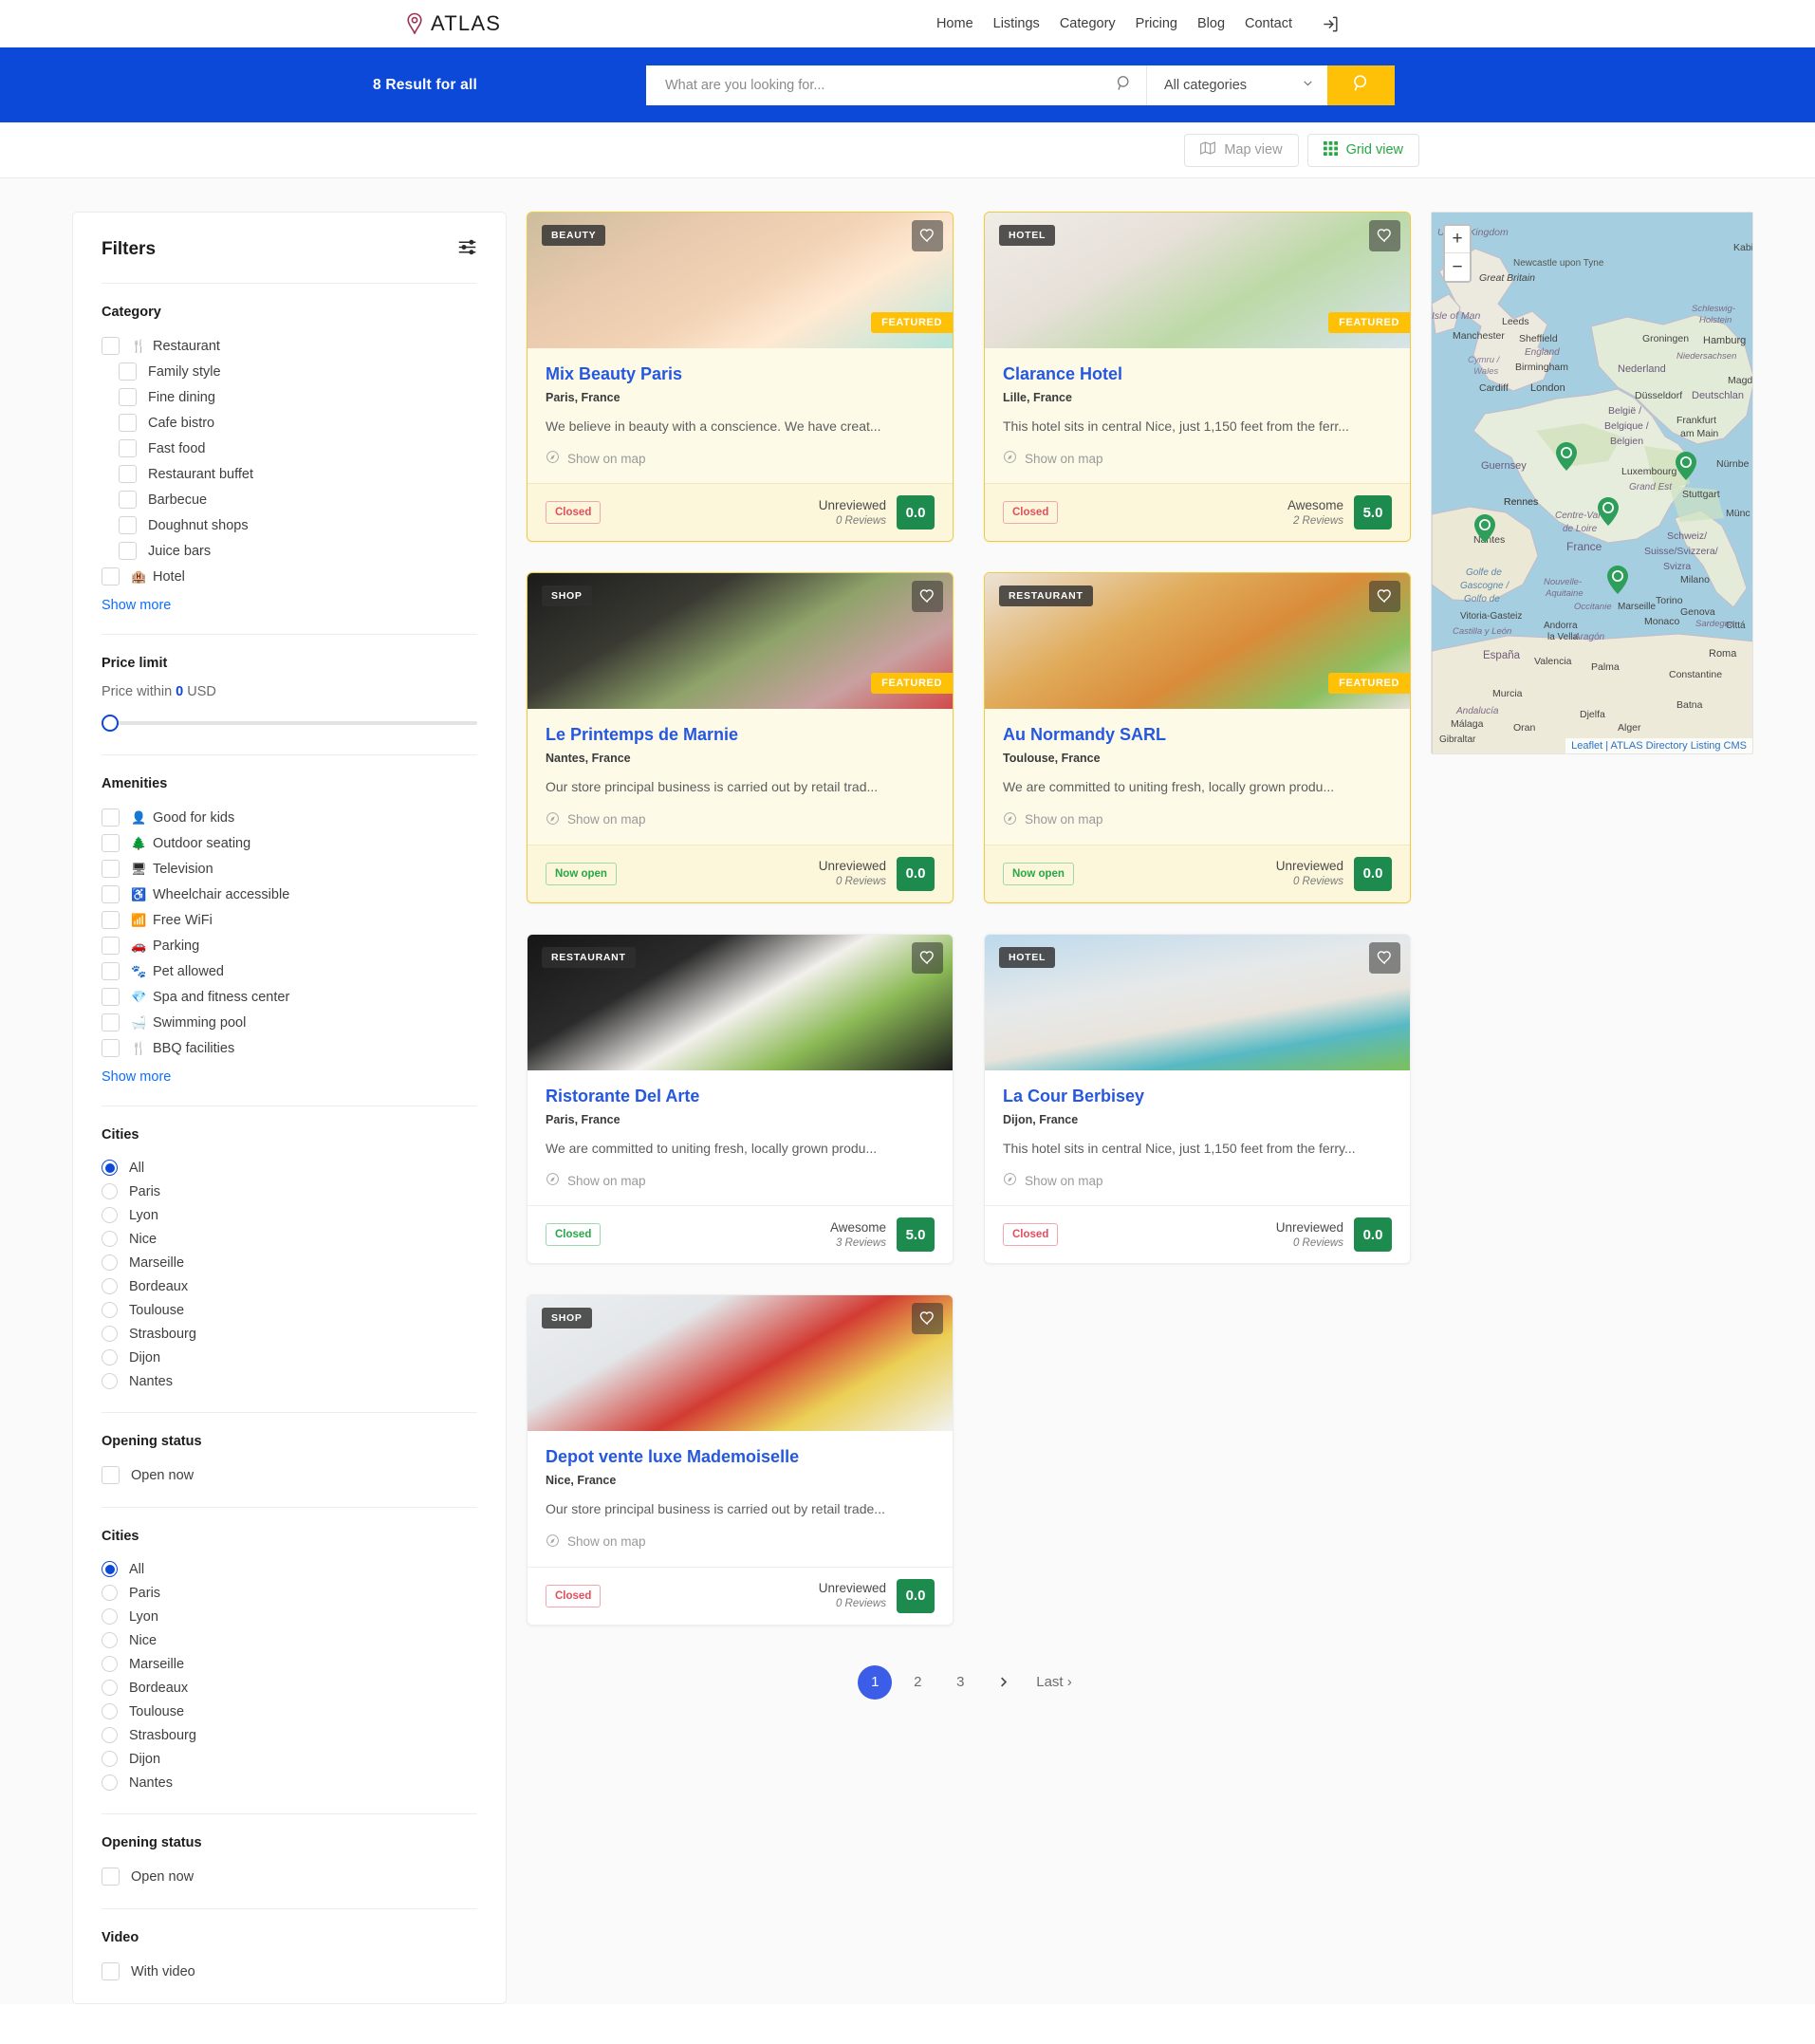 The image size is (1815, 2044). What do you see at coordinates (1457, 267) in the screenshot?
I see `map-zoom-out-button: −` at bounding box center [1457, 267].